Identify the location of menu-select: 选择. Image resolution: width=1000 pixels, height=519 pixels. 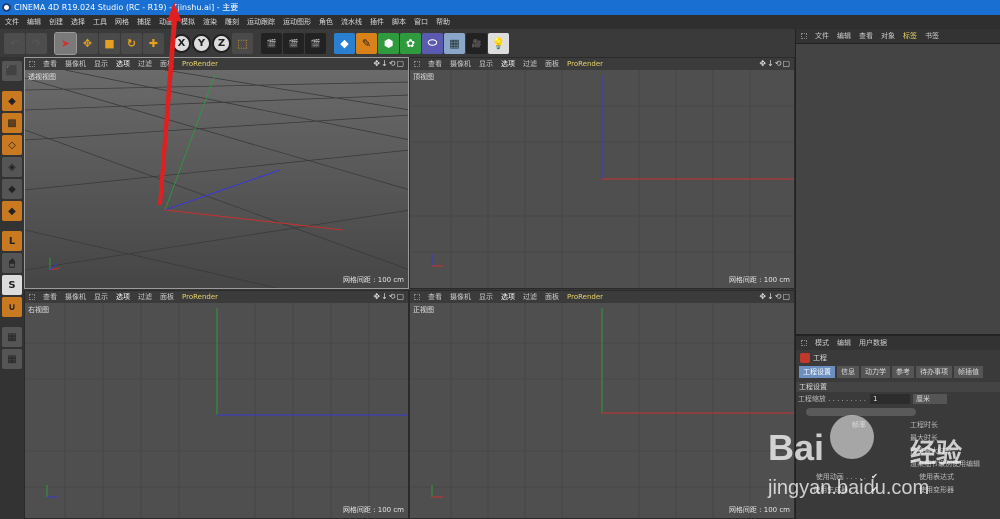
(78, 22).